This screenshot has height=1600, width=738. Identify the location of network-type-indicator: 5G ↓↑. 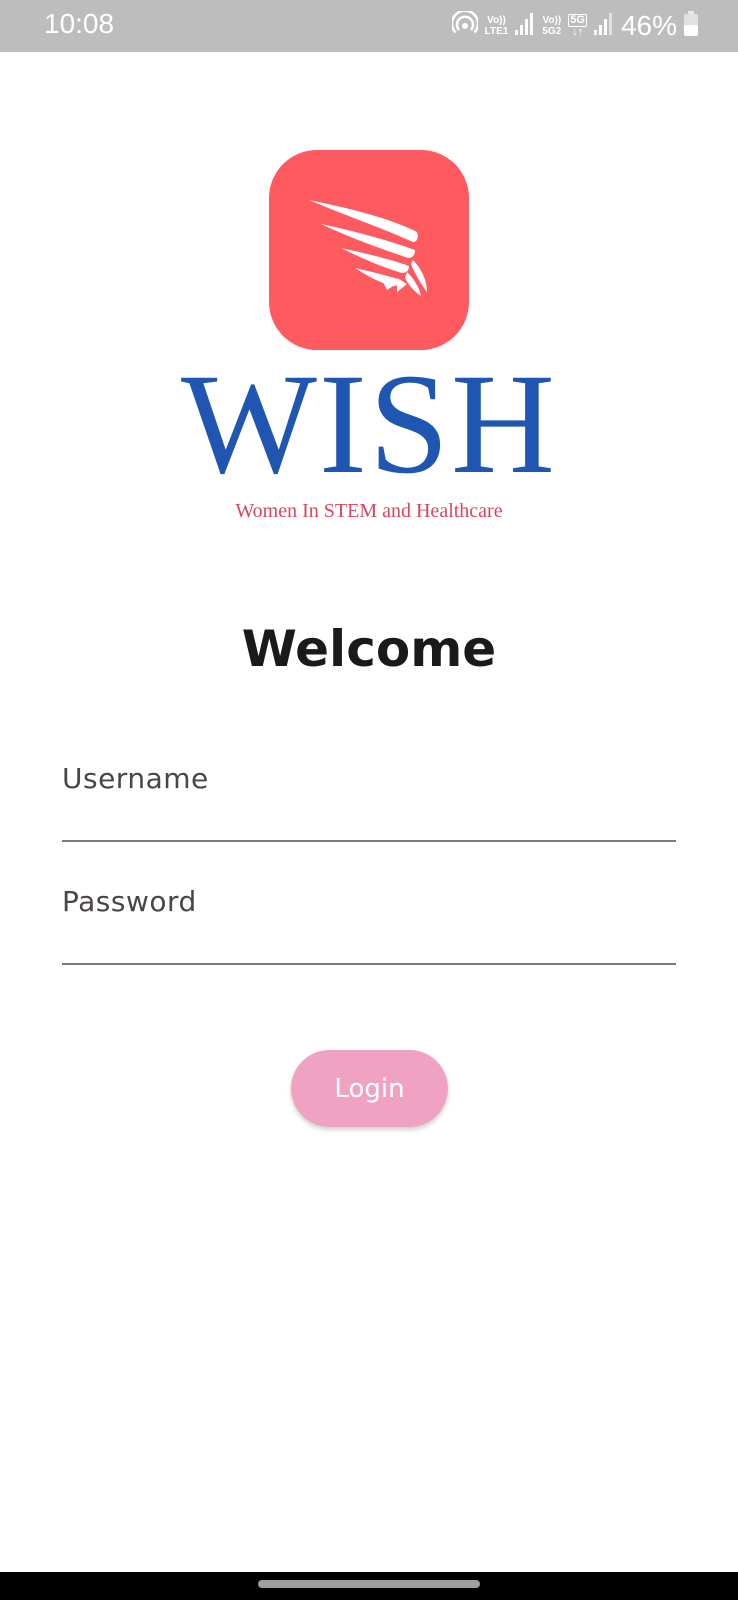
(577, 26).